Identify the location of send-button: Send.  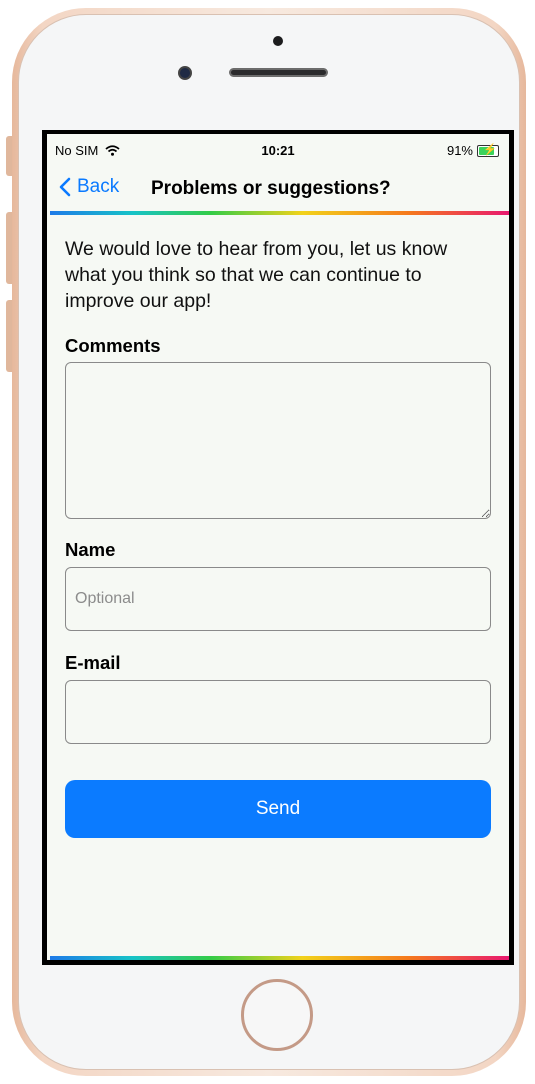
(278, 809).